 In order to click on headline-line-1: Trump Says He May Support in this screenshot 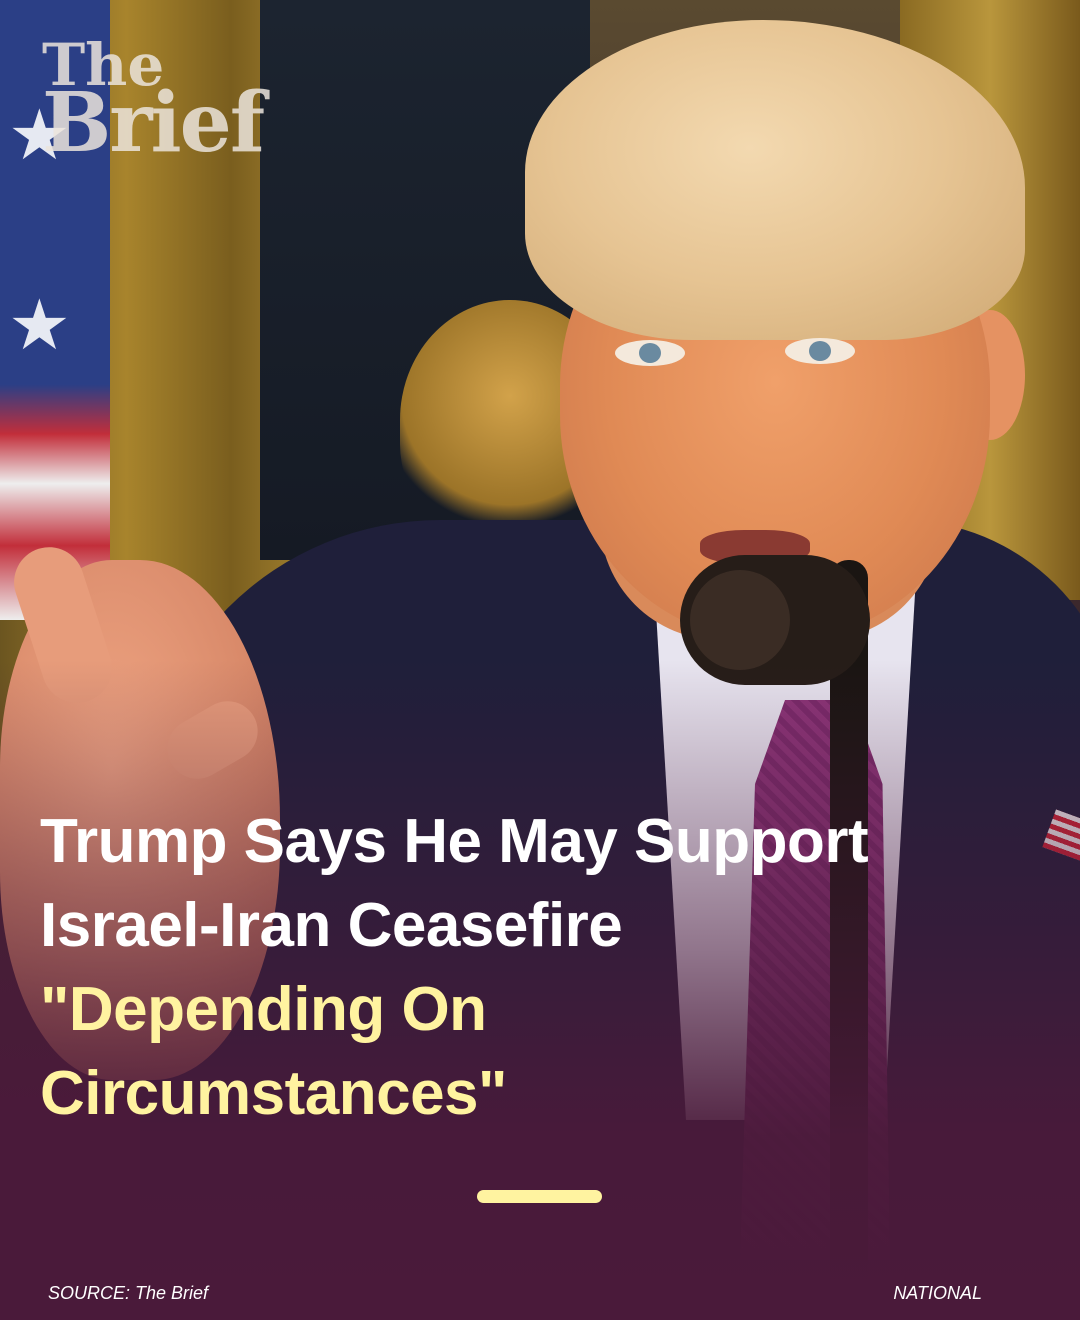, I will do `click(454, 841)`.